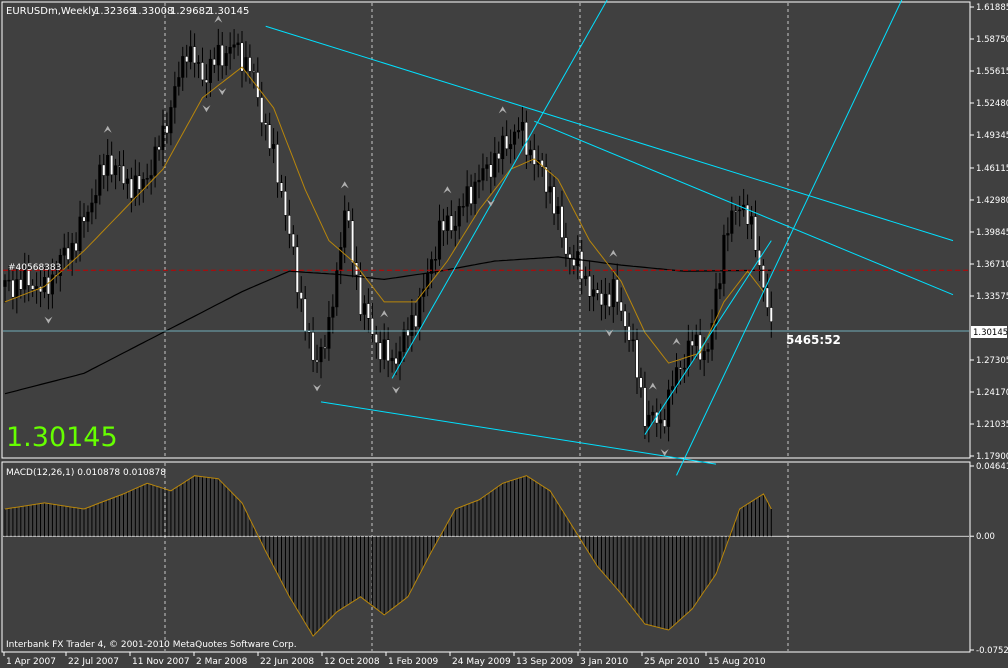 This screenshot has height=668, width=1008. Describe the element at coordinates (990, 333) in the screenshot. I see `current-price-tag-text: 1.30145` at that location.